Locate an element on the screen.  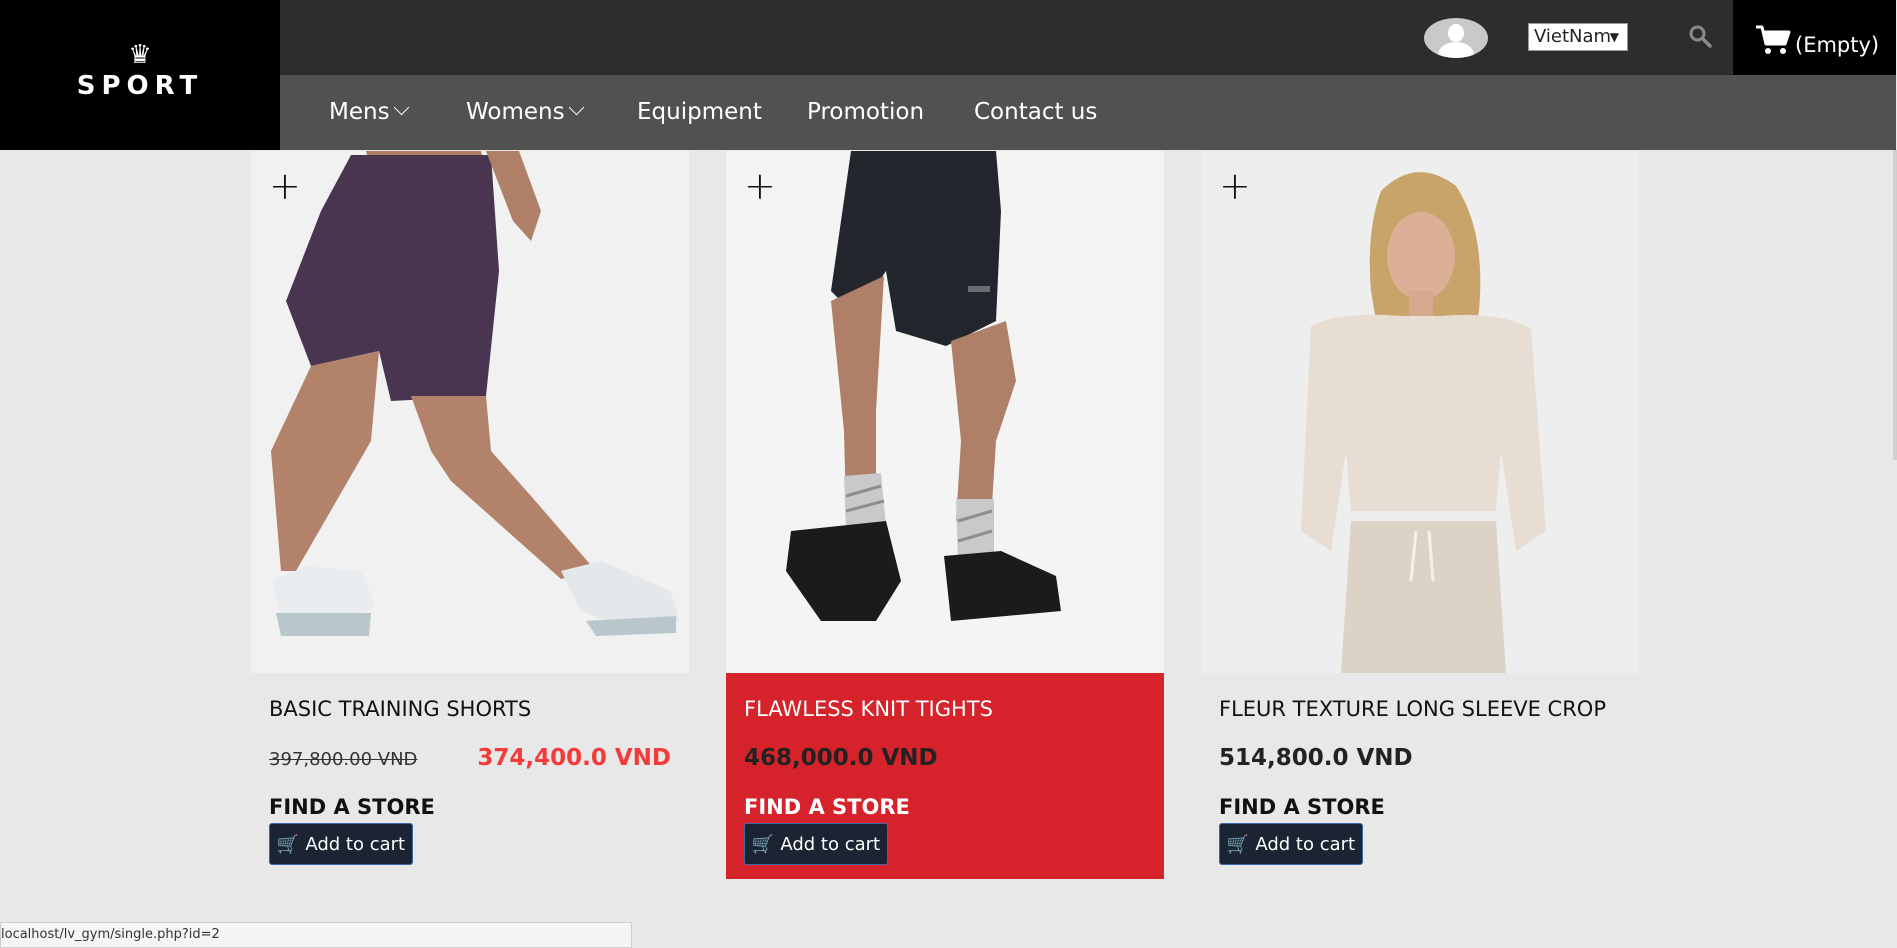
nav-item-womens: Womens is located at coordinates (525, 112).